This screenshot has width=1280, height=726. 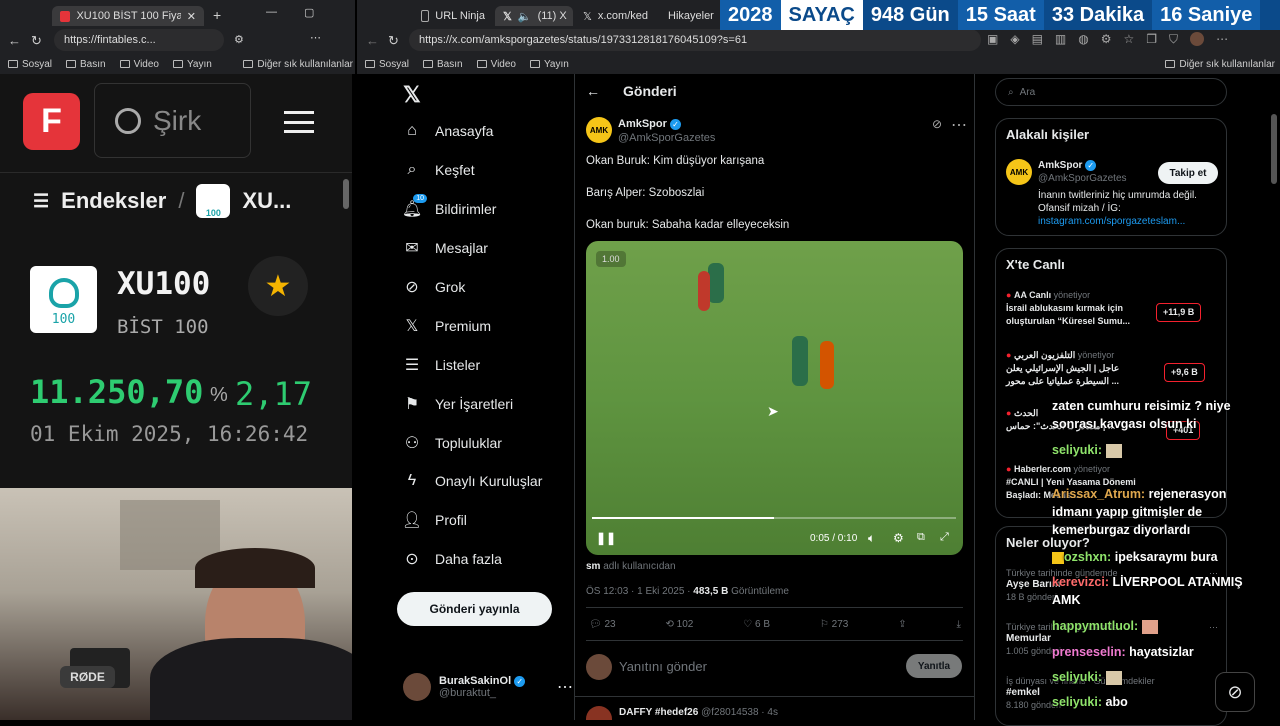 What do you see at coordinates (1184, 372) in the screenshot?
I see `live-count-badge: +9,6 B` at bounding box center [1184, 372].